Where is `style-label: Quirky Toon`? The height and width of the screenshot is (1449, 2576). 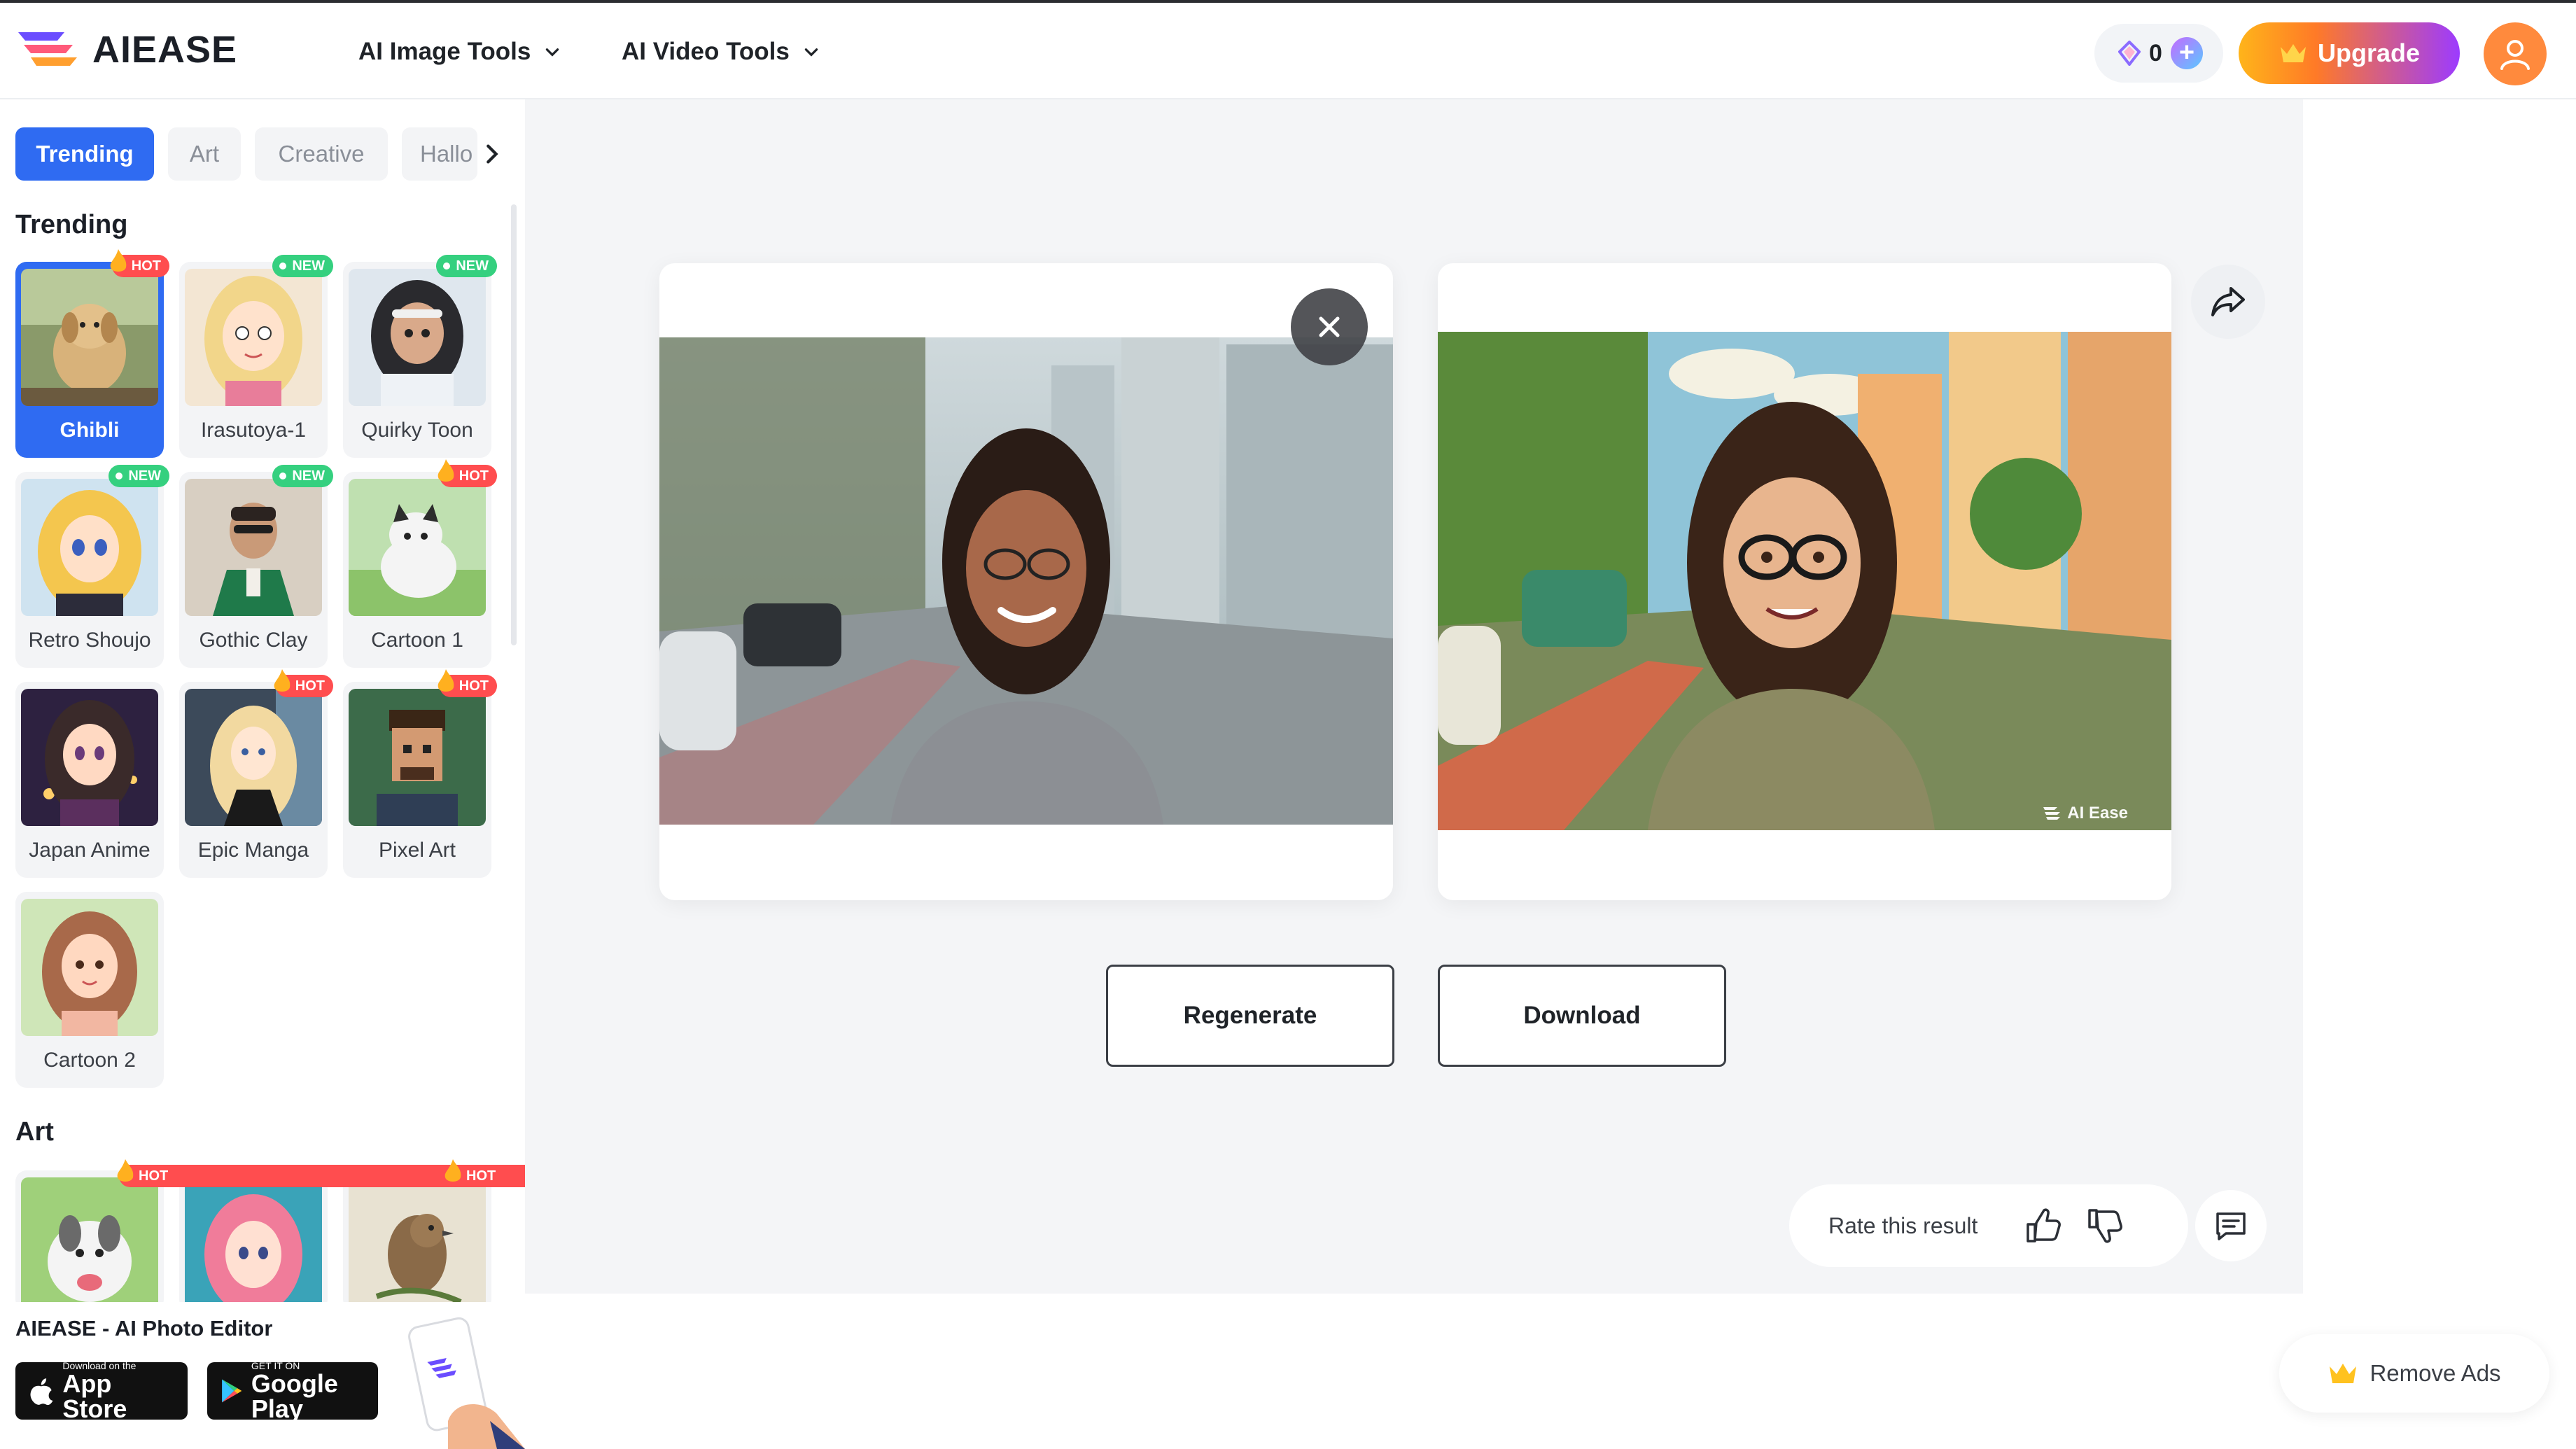
style-label: Quirky Toon is located at coordinates (417, 430).